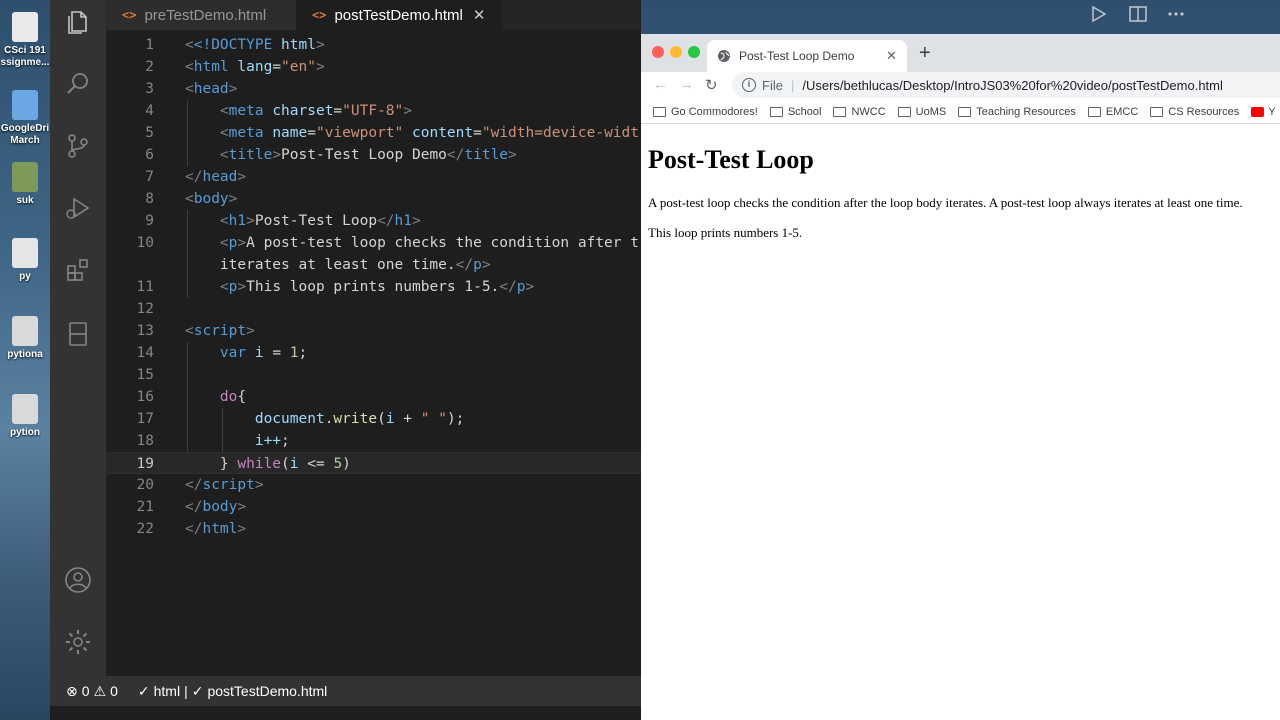 The image size is (1280, 720). I want to click on info-icon: i, so click(749, 85).